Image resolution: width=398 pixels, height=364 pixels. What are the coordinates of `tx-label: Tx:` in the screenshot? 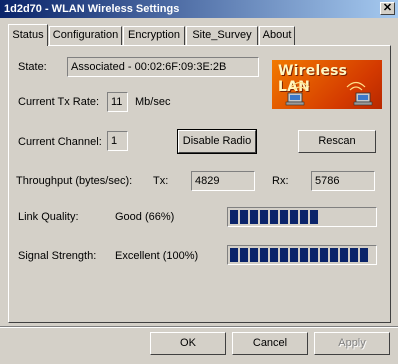 It's located at (161, 181).